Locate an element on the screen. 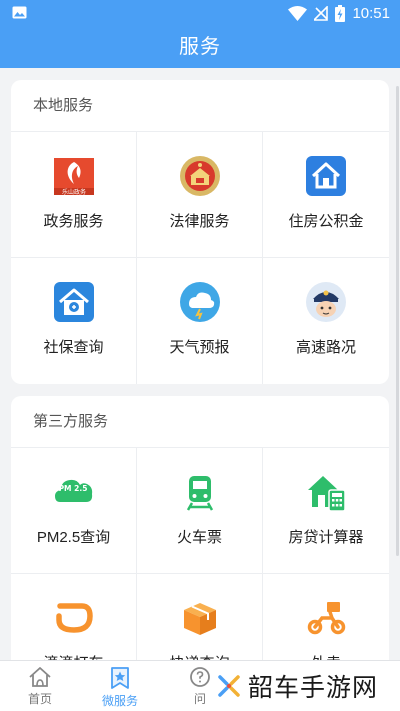 The width and height of the screenshot is (400, 711). pm25-cloud-icon: PM 2.5 is located at coordinates (74, 492).